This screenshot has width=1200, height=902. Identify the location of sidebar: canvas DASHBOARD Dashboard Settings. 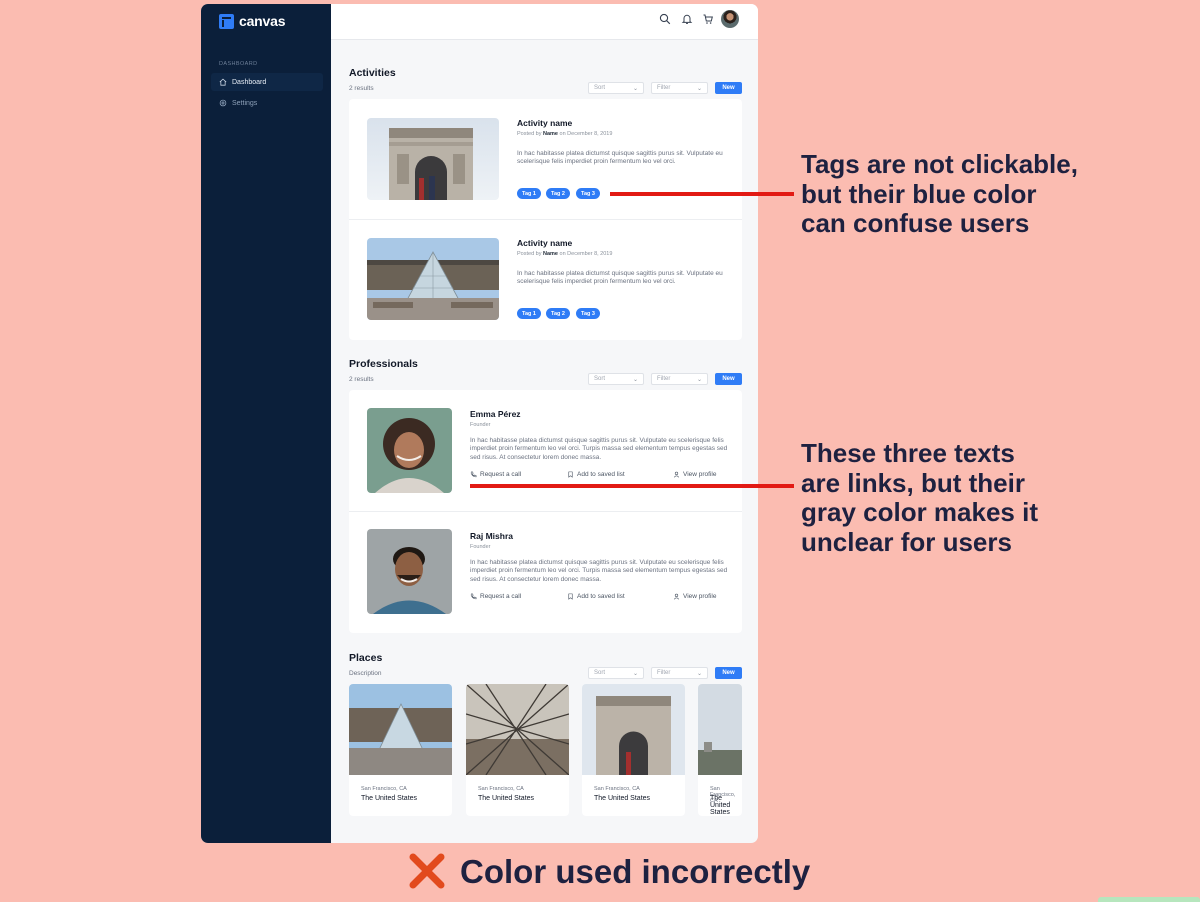
(266, 423).